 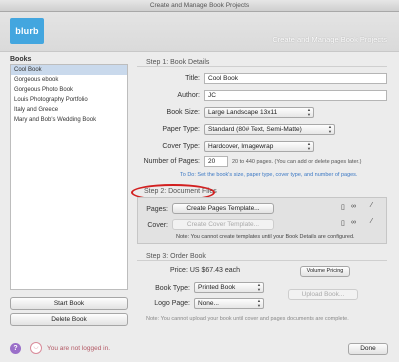 I want to click on logo-page-label: Logo Page:, so click(x=172, y=303).